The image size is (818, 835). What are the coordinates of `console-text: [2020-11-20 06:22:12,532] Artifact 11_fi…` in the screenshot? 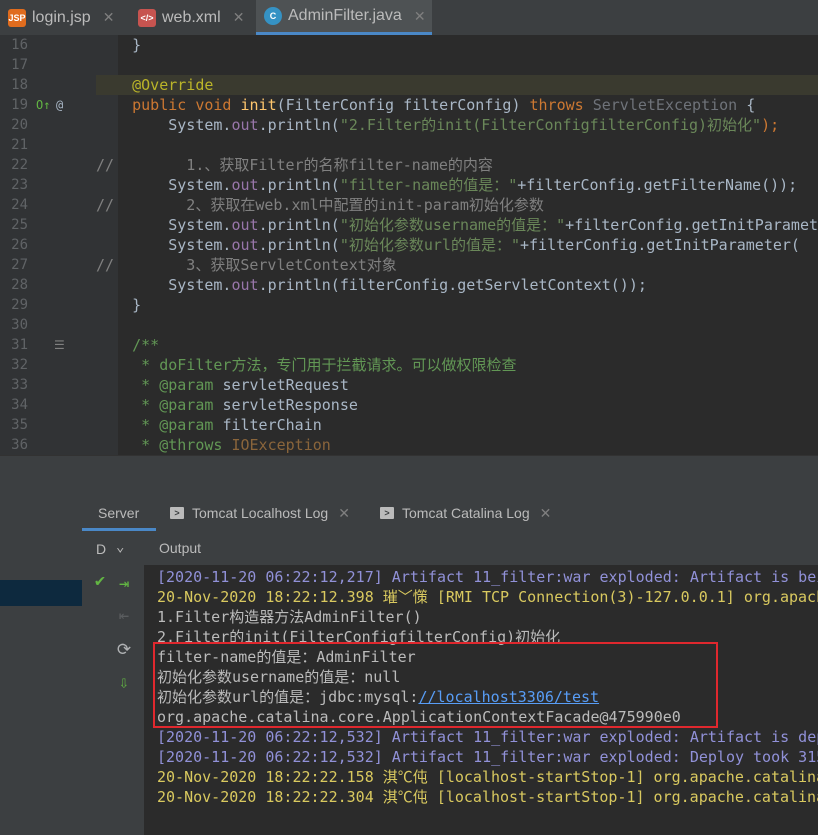 It's located at (487, 757).